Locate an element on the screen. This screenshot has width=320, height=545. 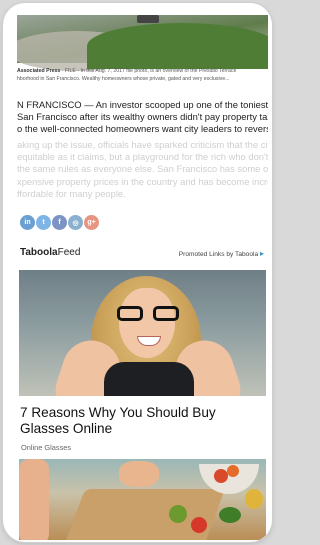
presidio-terrace-photo is located at coordinates (142, 43).